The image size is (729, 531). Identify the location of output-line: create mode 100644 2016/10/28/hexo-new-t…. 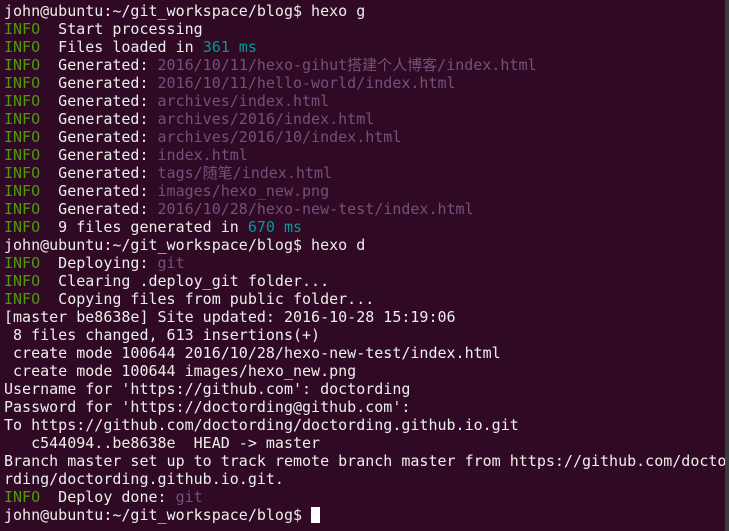
(252, 353).